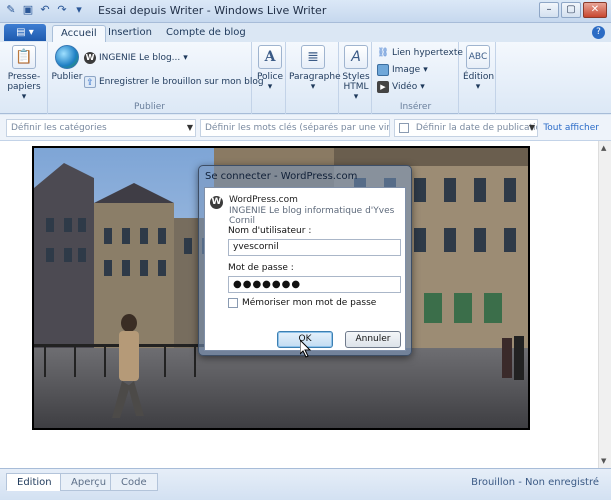 The image size is (611, 500). I want to click on redo-icon: ↷, so click(62, 10).